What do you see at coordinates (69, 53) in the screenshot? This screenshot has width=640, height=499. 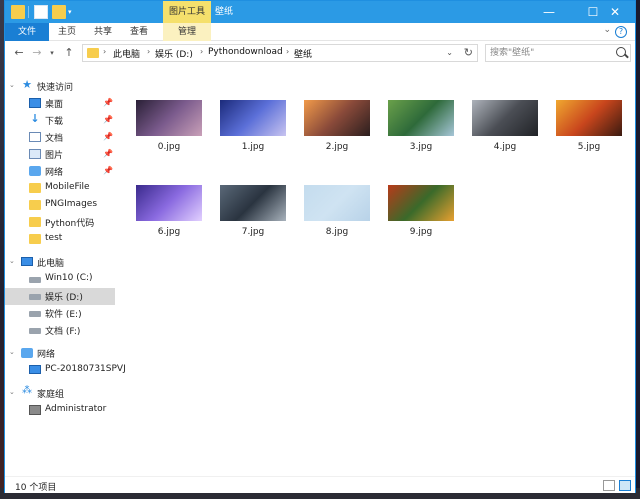 I see `up-arrow-icon: ↑` at bounding box center [69, 53].